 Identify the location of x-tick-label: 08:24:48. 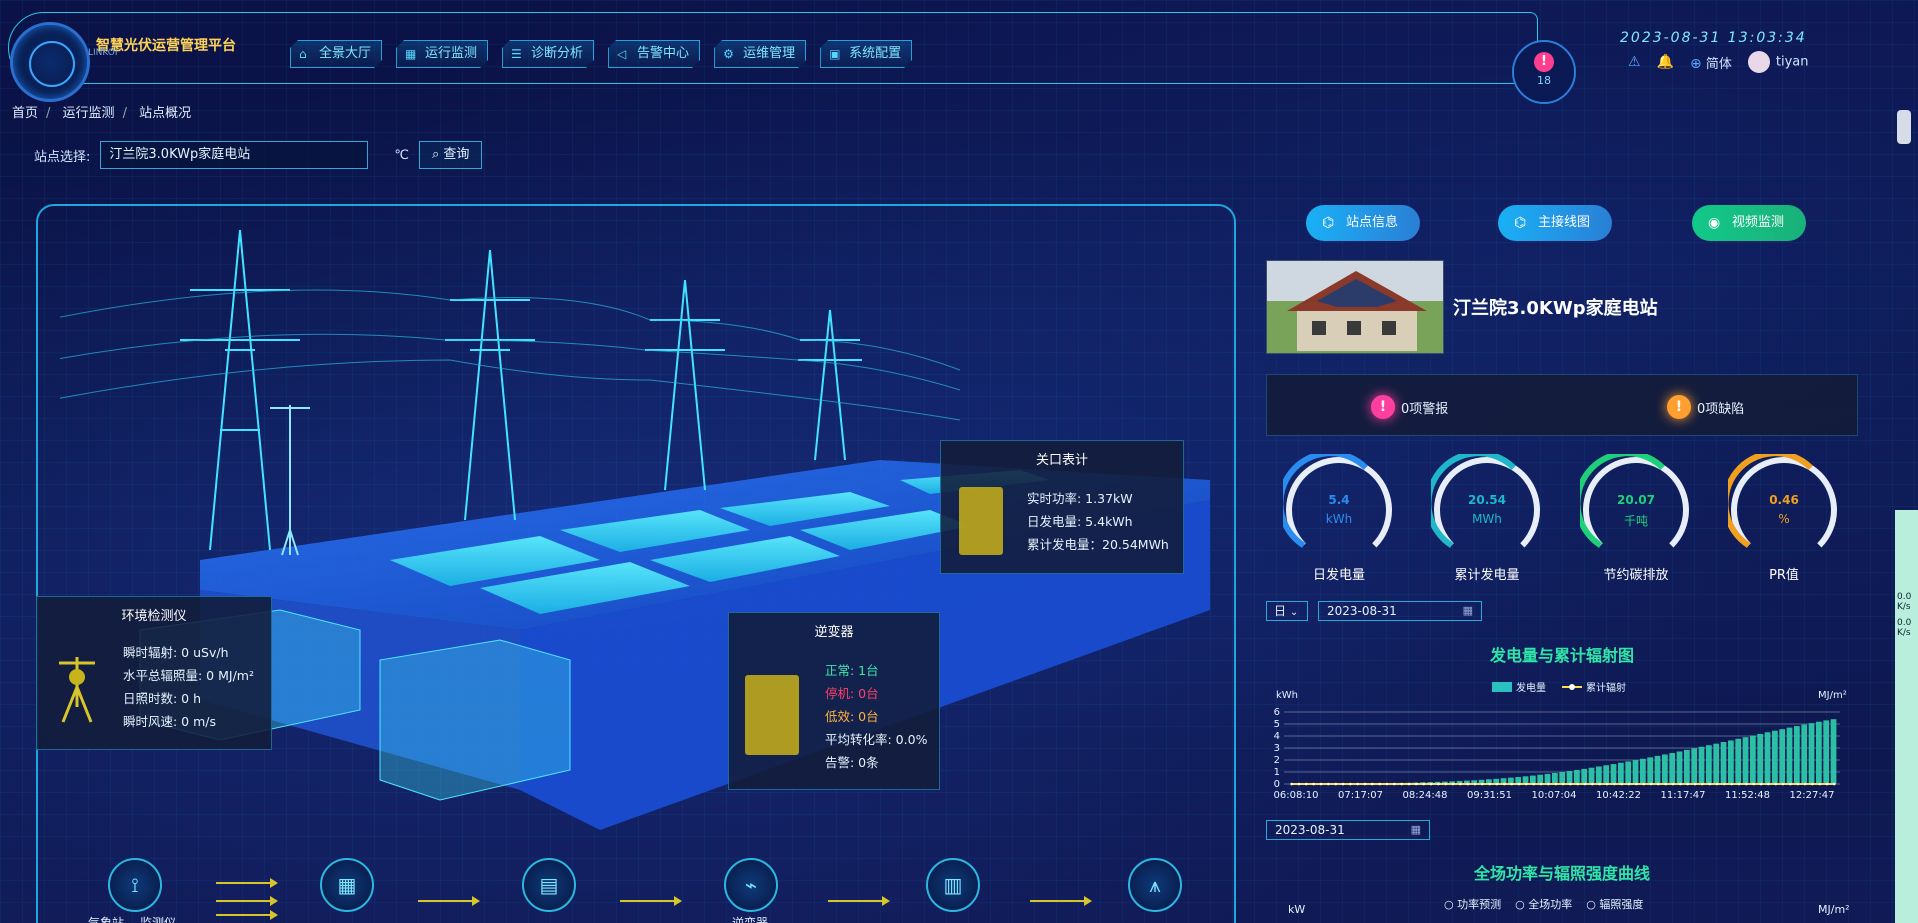
(1425, 795).